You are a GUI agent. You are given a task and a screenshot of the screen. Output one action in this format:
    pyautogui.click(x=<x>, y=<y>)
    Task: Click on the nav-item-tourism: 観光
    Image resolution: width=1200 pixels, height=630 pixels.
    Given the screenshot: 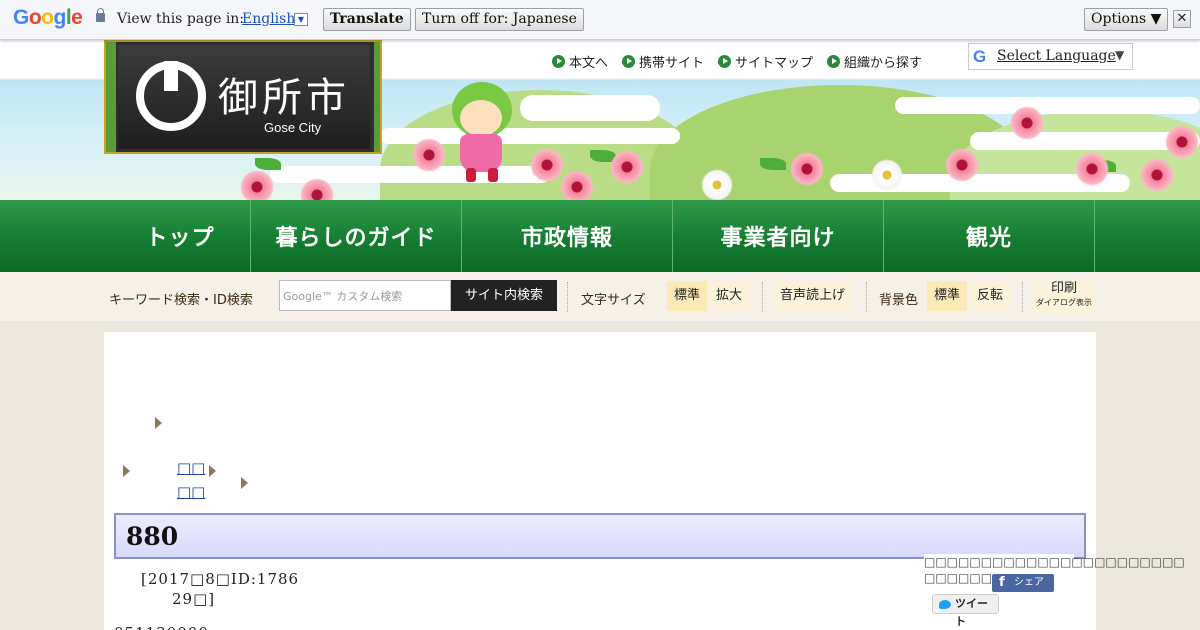 What is the action you would take?
    pyautogui.click(x=989, y=236)
    